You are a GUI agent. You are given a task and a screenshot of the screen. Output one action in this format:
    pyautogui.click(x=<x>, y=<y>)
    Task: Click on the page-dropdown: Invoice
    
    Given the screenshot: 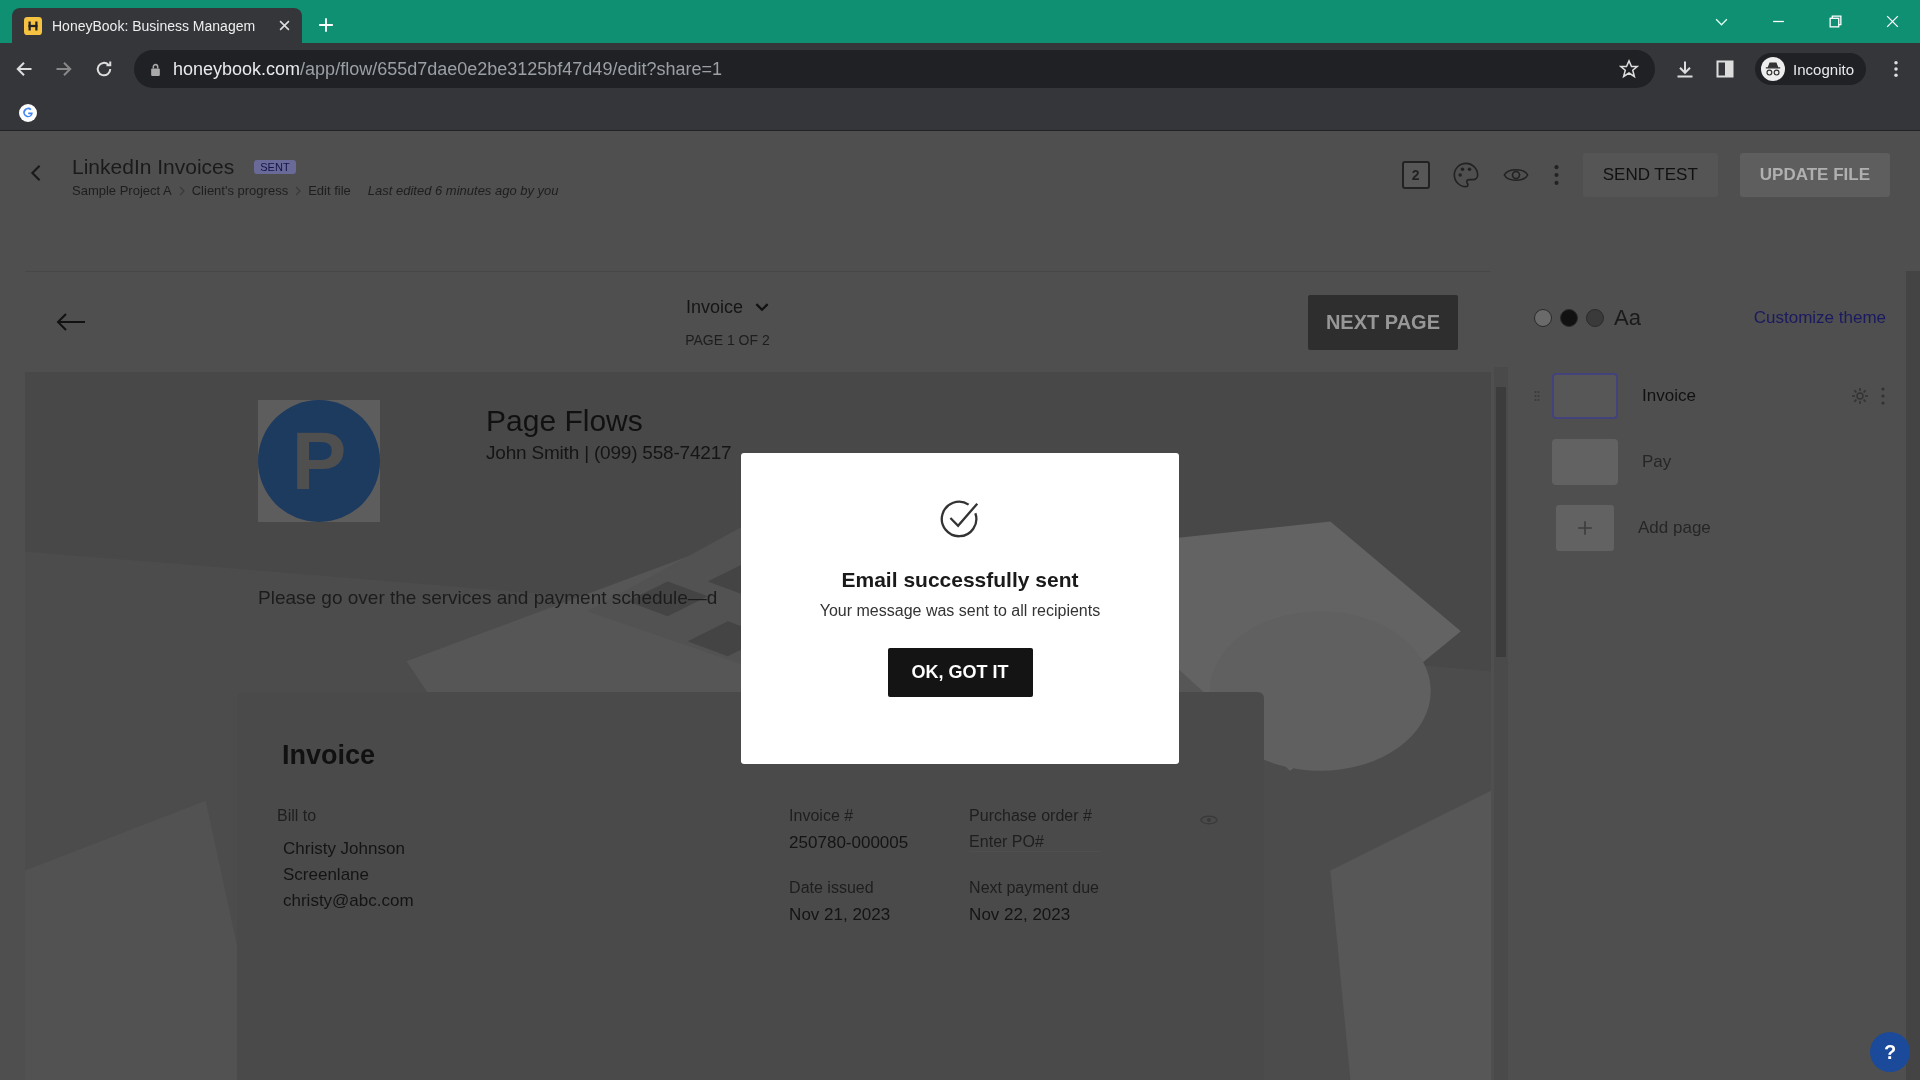 What is the action you would take?
    pyautogui.click(x=727, y=307)
    